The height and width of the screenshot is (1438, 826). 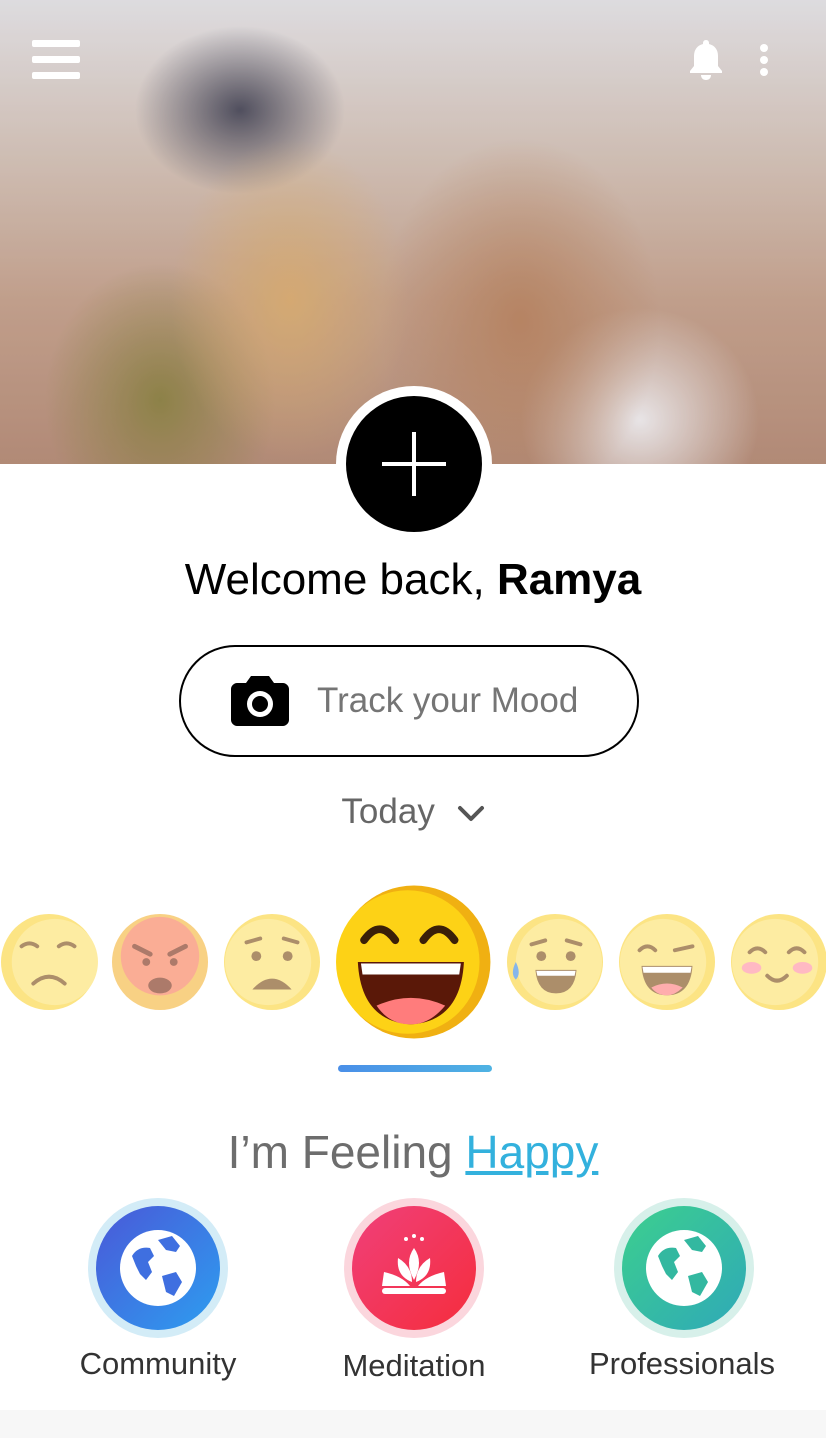 What do you see at coordinates (414, 1264) in the screenshot?
I see `lotus-icon` at bounding box center [414, 1264].